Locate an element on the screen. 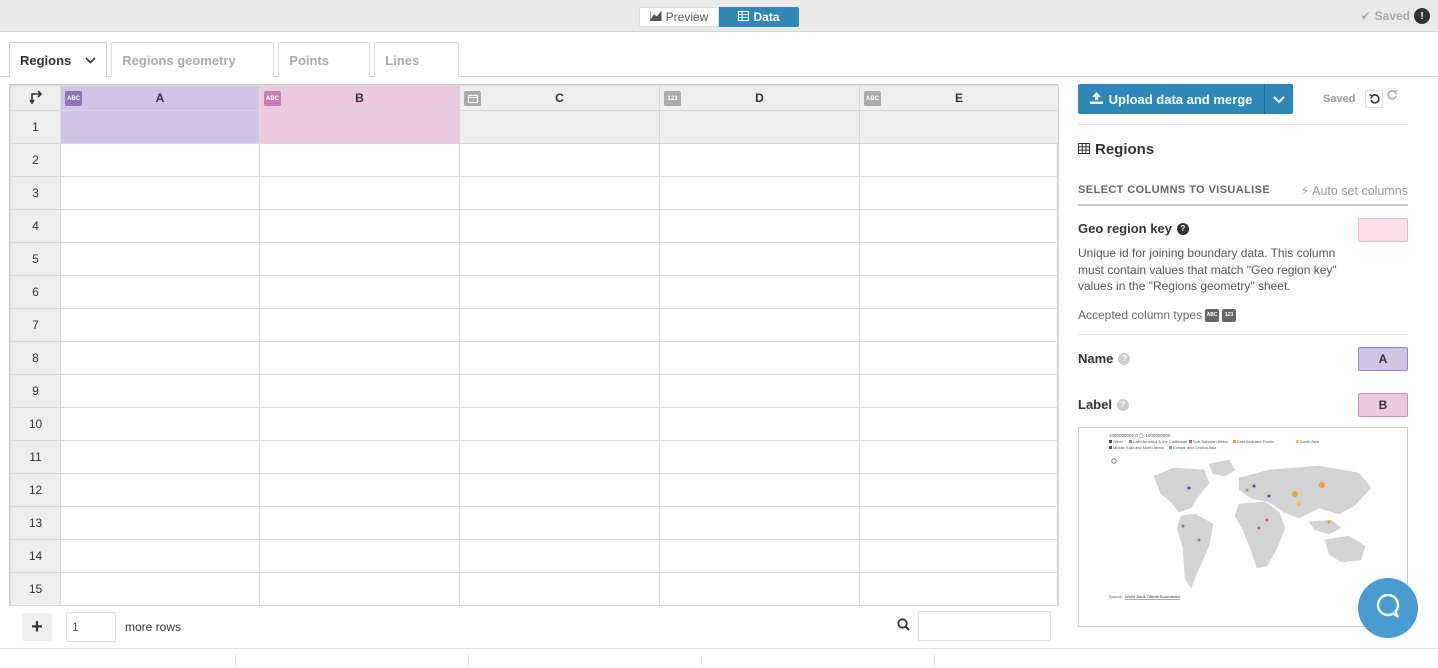 Image resolution: width=1438 pixels, height=668 pixels. redo-button is located at coordinates (1392, 96).